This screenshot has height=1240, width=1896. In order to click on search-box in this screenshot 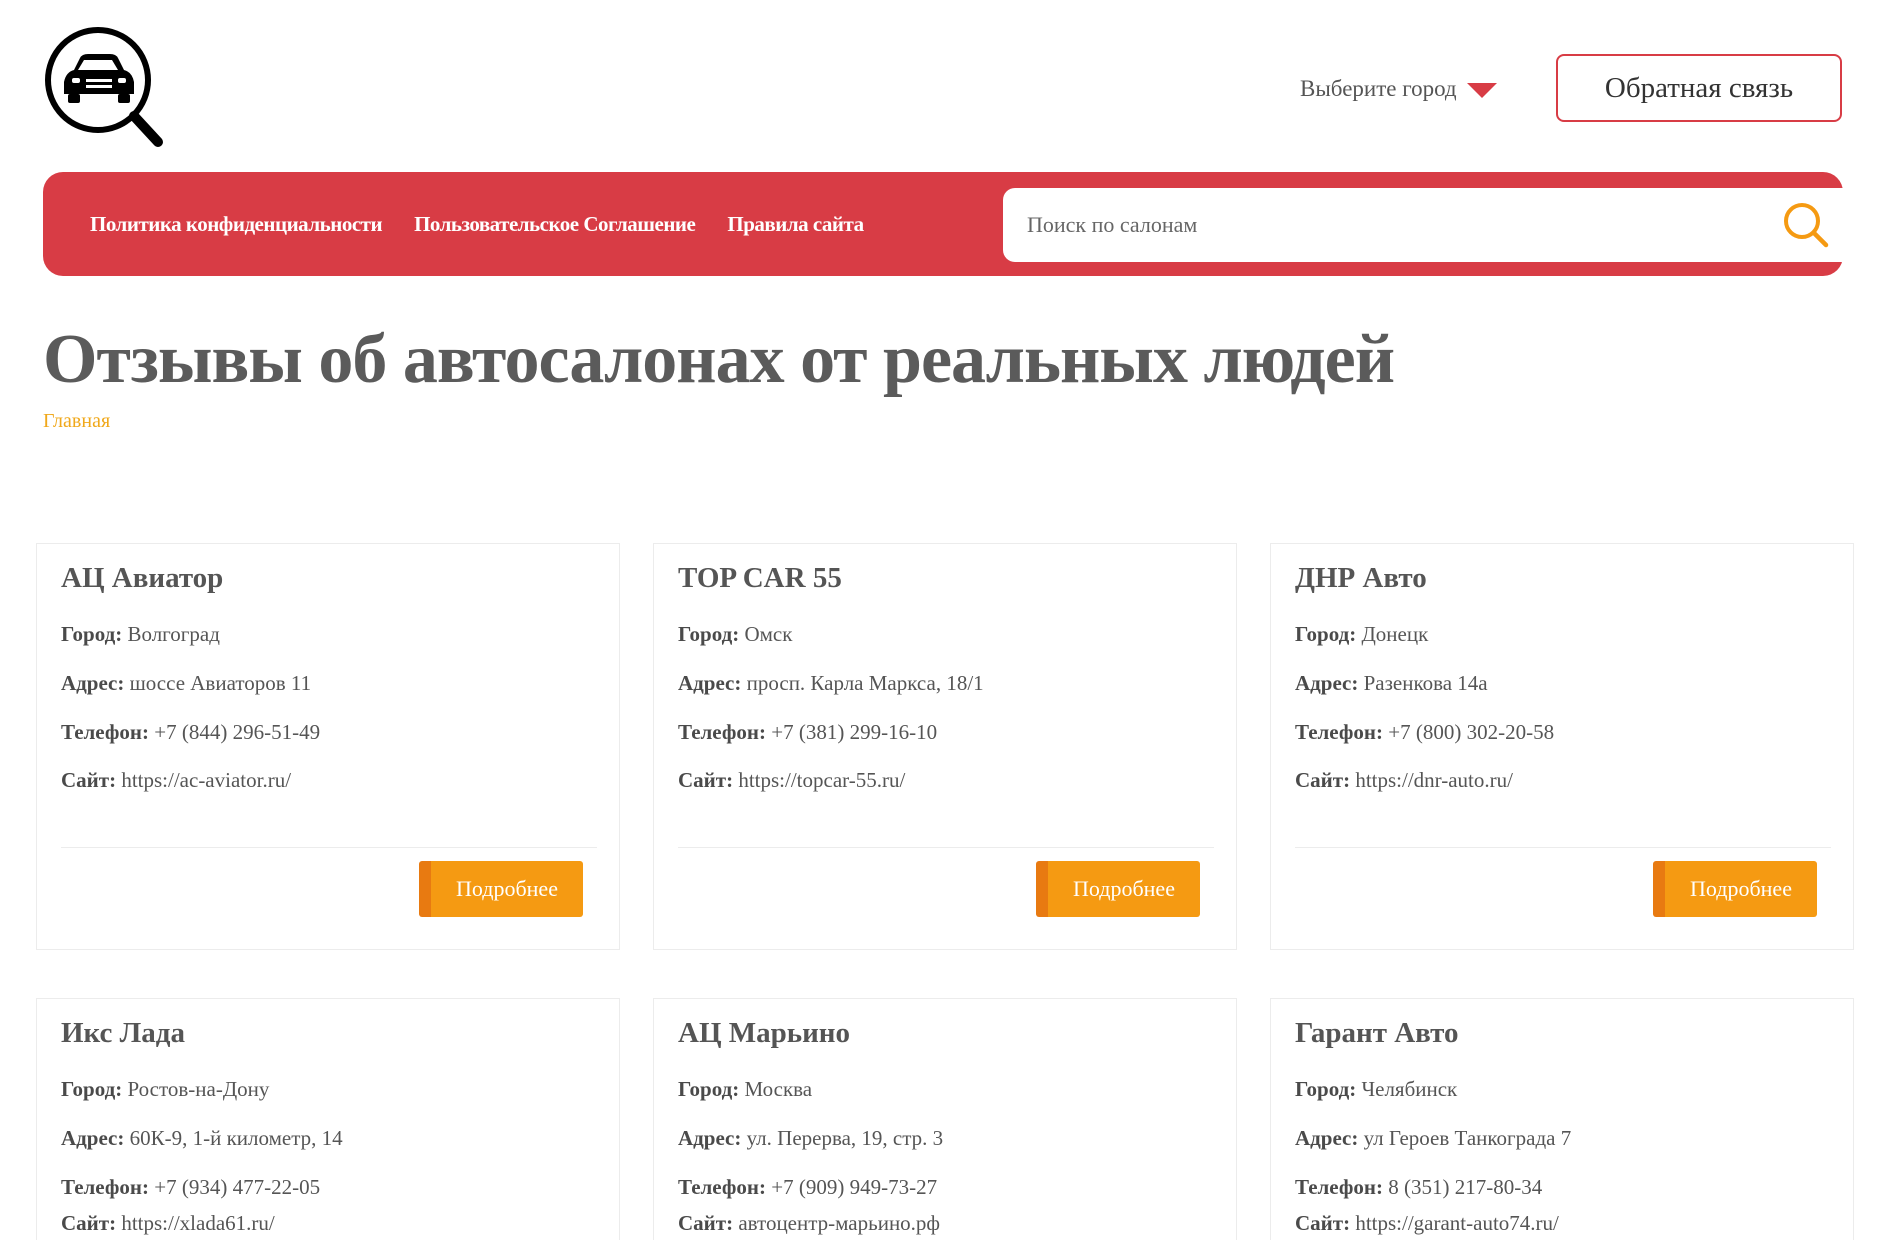, I will do `click(1429, 225)`.